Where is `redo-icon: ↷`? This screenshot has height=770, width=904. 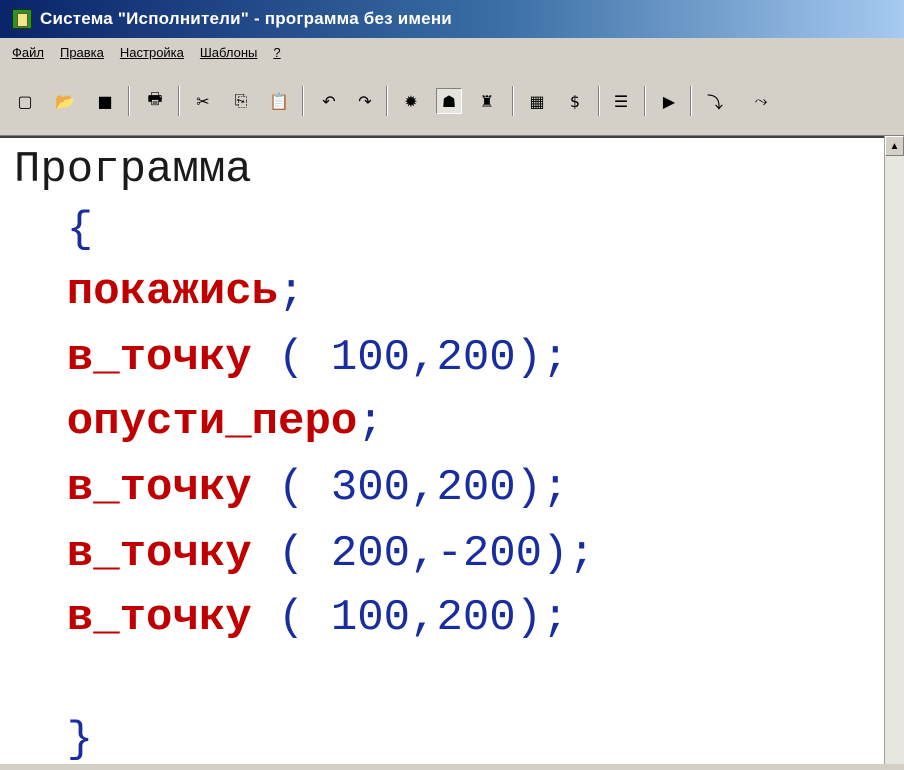 redo-icon: ↷ is located at coordinates (365, 101).